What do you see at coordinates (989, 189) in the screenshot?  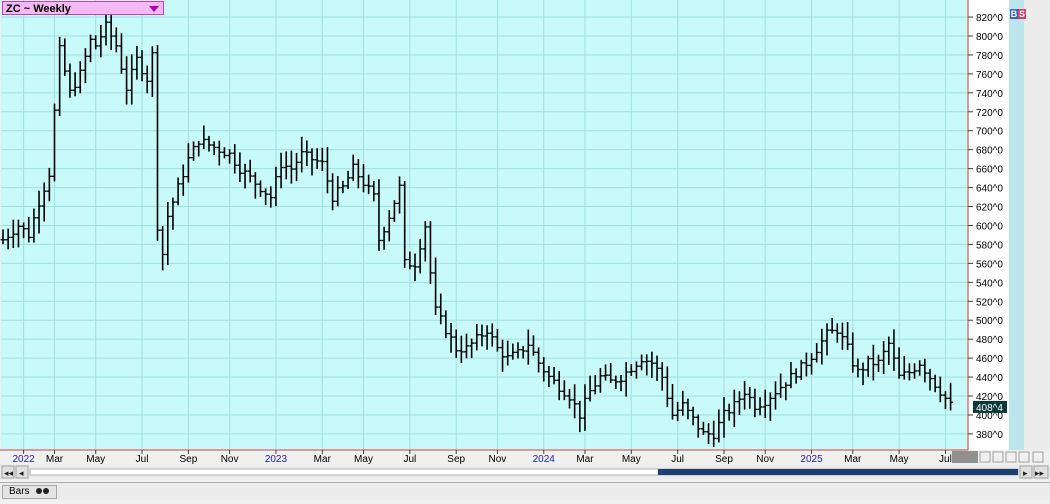 I see `y-tick-label: 640^0` at bounding box center [989, 189].